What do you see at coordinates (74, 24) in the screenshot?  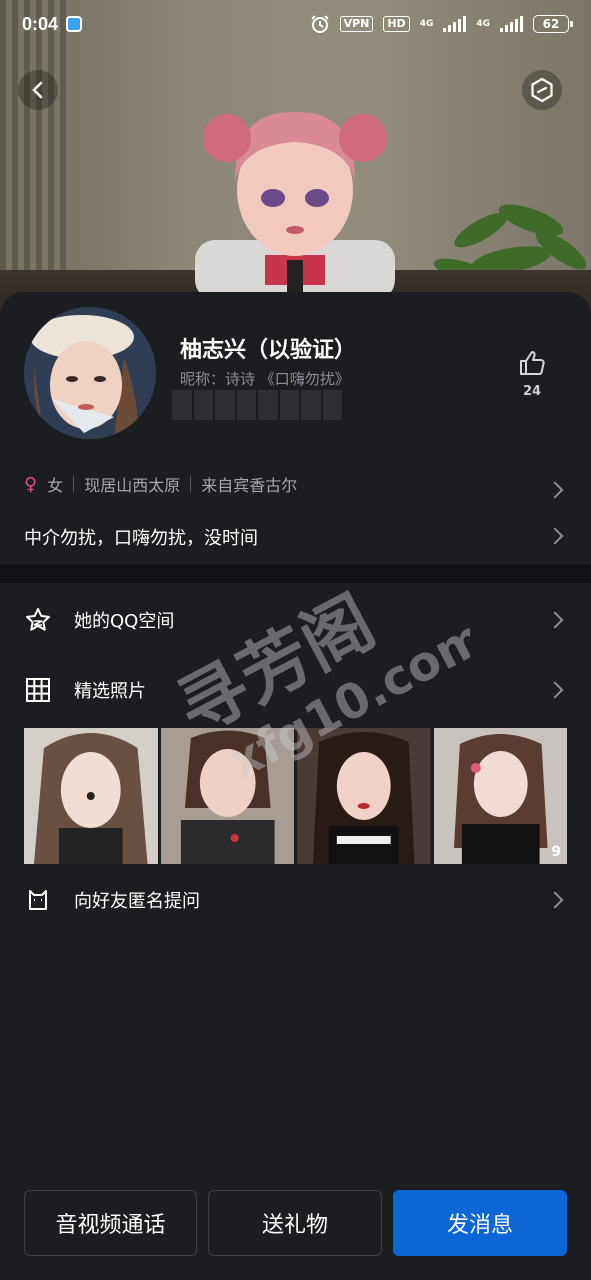 I see `app-notification-icon` at bounding box center [74, 24].